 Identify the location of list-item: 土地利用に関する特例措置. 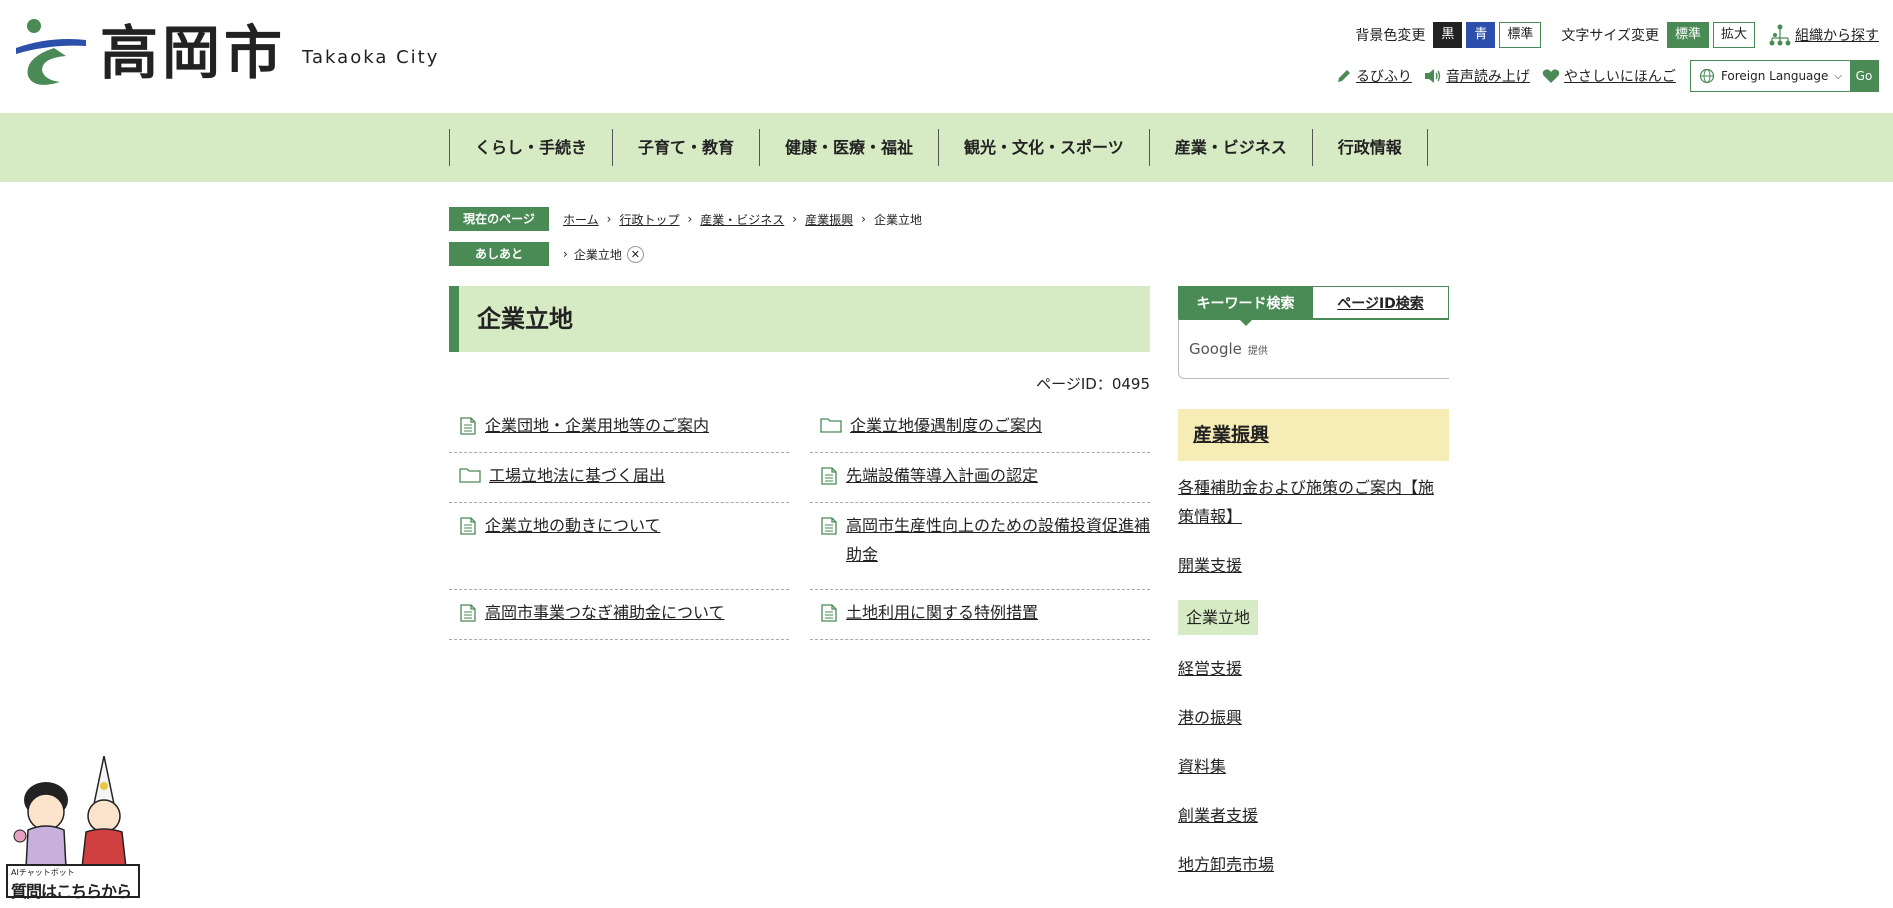
(980, 615).